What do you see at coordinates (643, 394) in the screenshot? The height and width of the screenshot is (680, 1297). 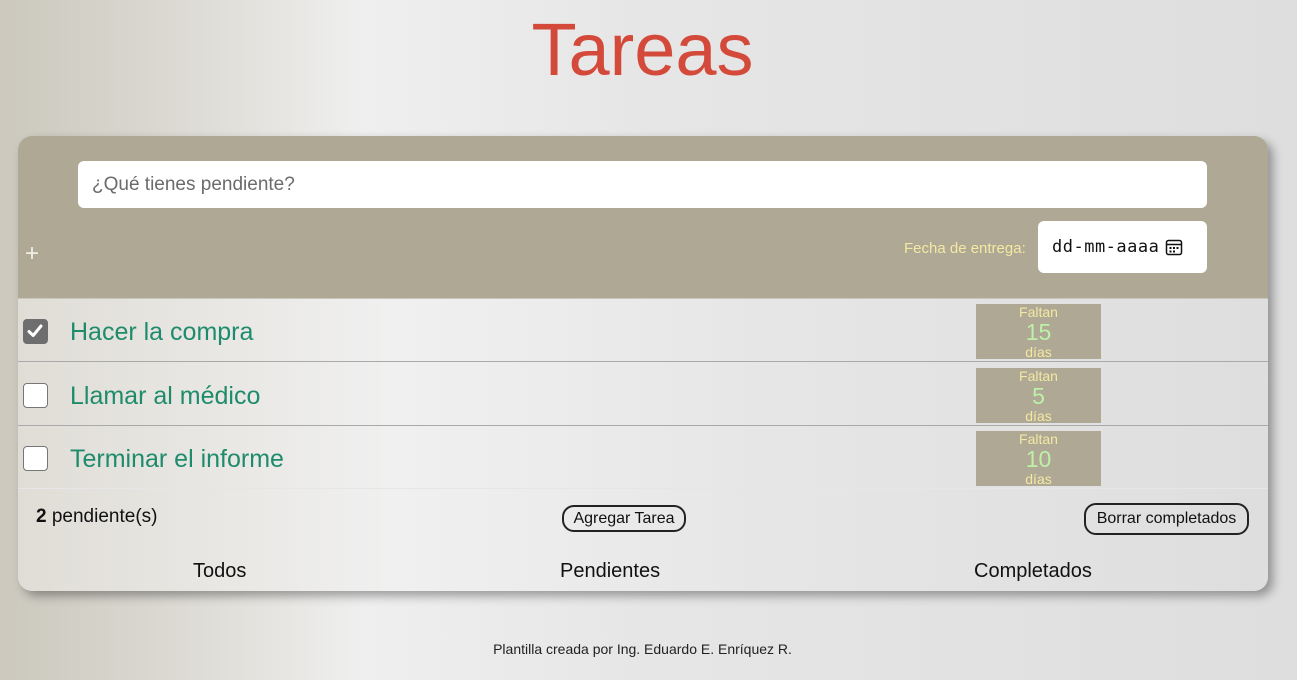 I see `task-row: Llamar al médico Faltan 5 días` at bounding box center [643, 394].